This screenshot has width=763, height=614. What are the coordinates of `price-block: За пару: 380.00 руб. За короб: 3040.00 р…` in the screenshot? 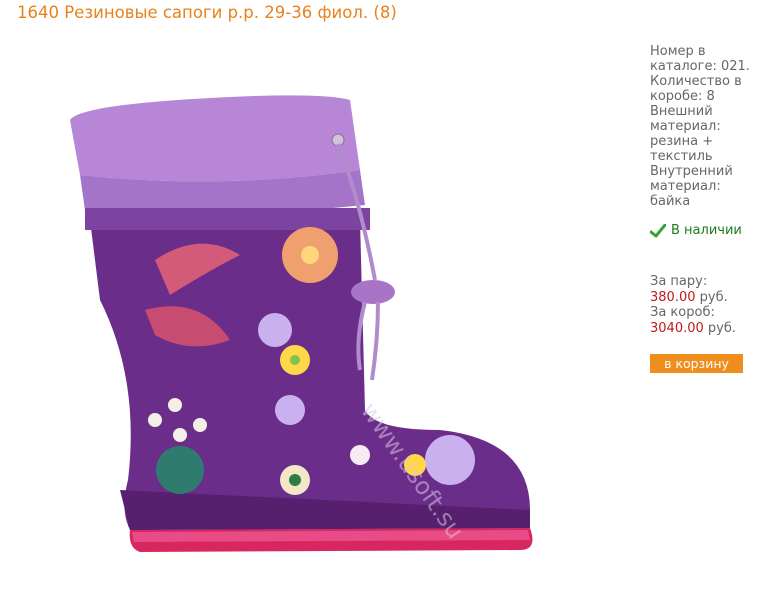 It's located at (693, 305).